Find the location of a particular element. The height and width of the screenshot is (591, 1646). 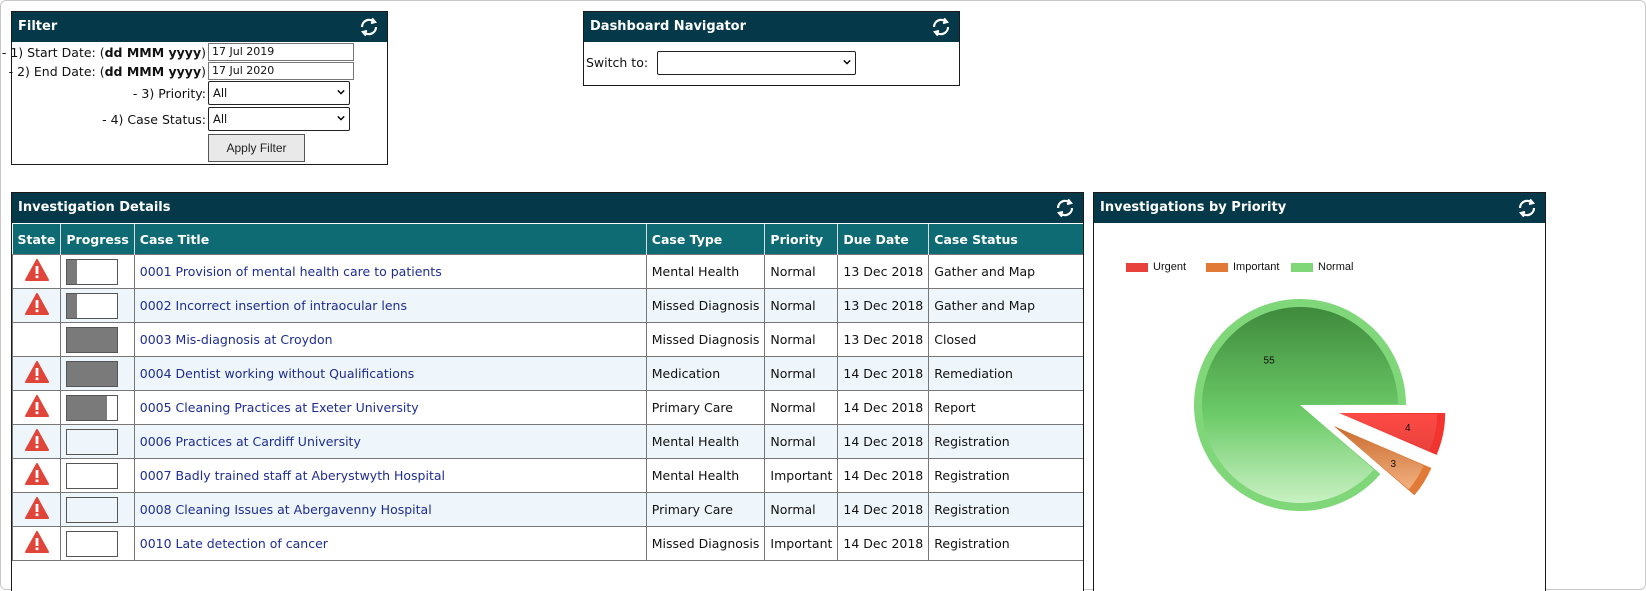

pie-slice-urgent: 4 is located at coordinates (1392, 434).